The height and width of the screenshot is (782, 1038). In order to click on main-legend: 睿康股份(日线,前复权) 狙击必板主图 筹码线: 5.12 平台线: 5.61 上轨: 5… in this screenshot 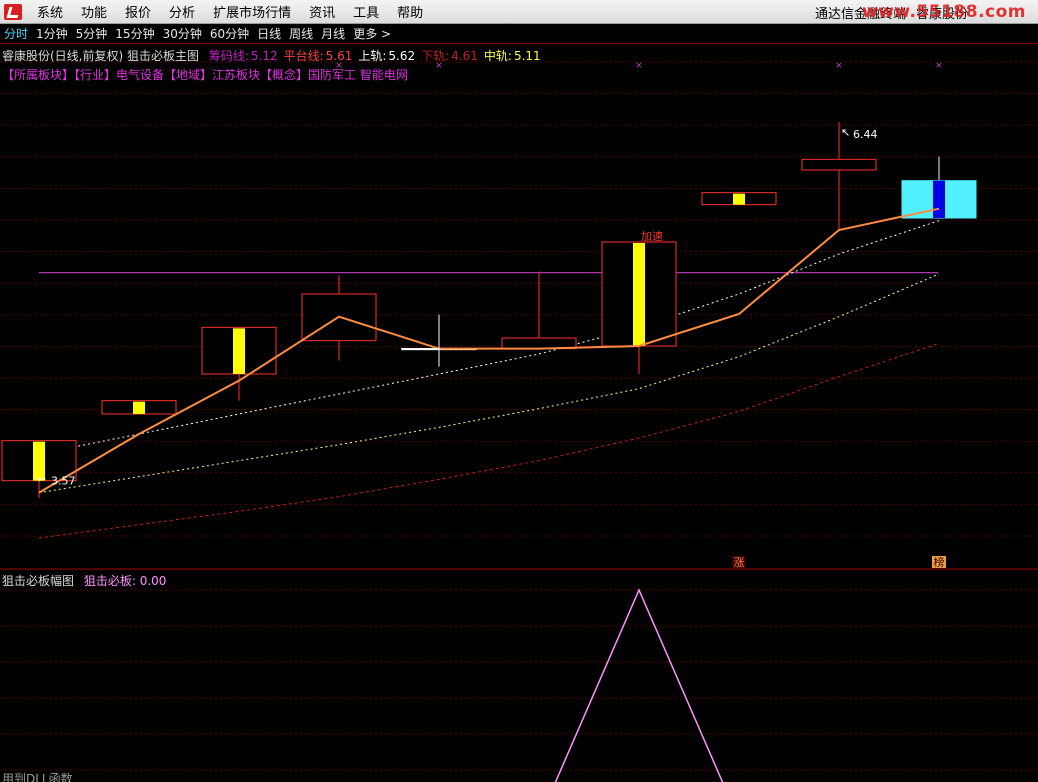, I will do `click(274, 55)`.